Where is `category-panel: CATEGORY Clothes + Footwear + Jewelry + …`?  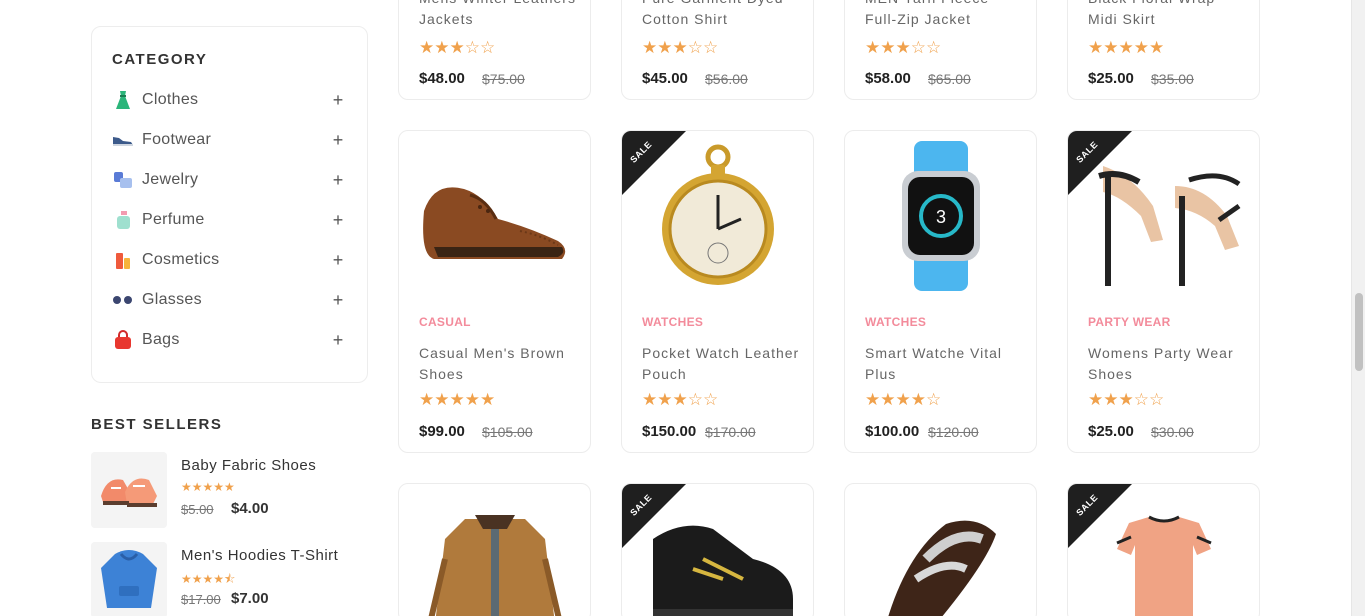
category-panel: CATEGORY Clothes + Footwear + Jewelry + … is located at coordinates (229, 204).